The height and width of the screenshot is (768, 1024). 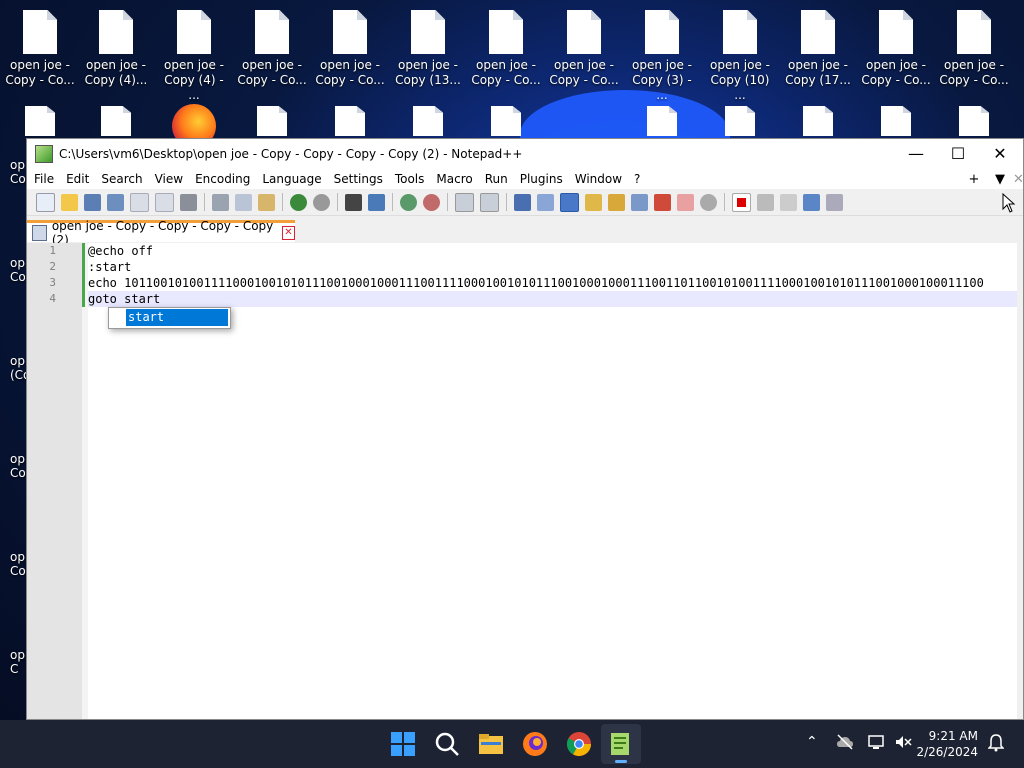 I want to click on tab-list-dropdown: ▼, so click(x=1000, y=179).